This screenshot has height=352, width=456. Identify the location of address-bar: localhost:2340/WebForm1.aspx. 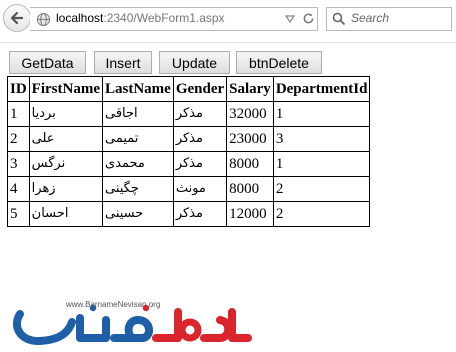
(174, 19).